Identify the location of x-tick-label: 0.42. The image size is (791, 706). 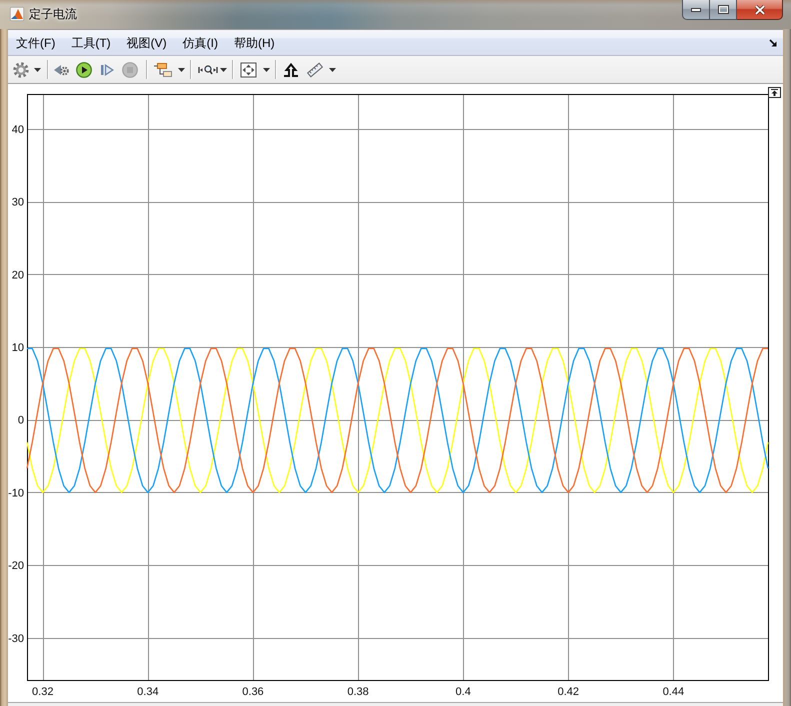
(568, 692).